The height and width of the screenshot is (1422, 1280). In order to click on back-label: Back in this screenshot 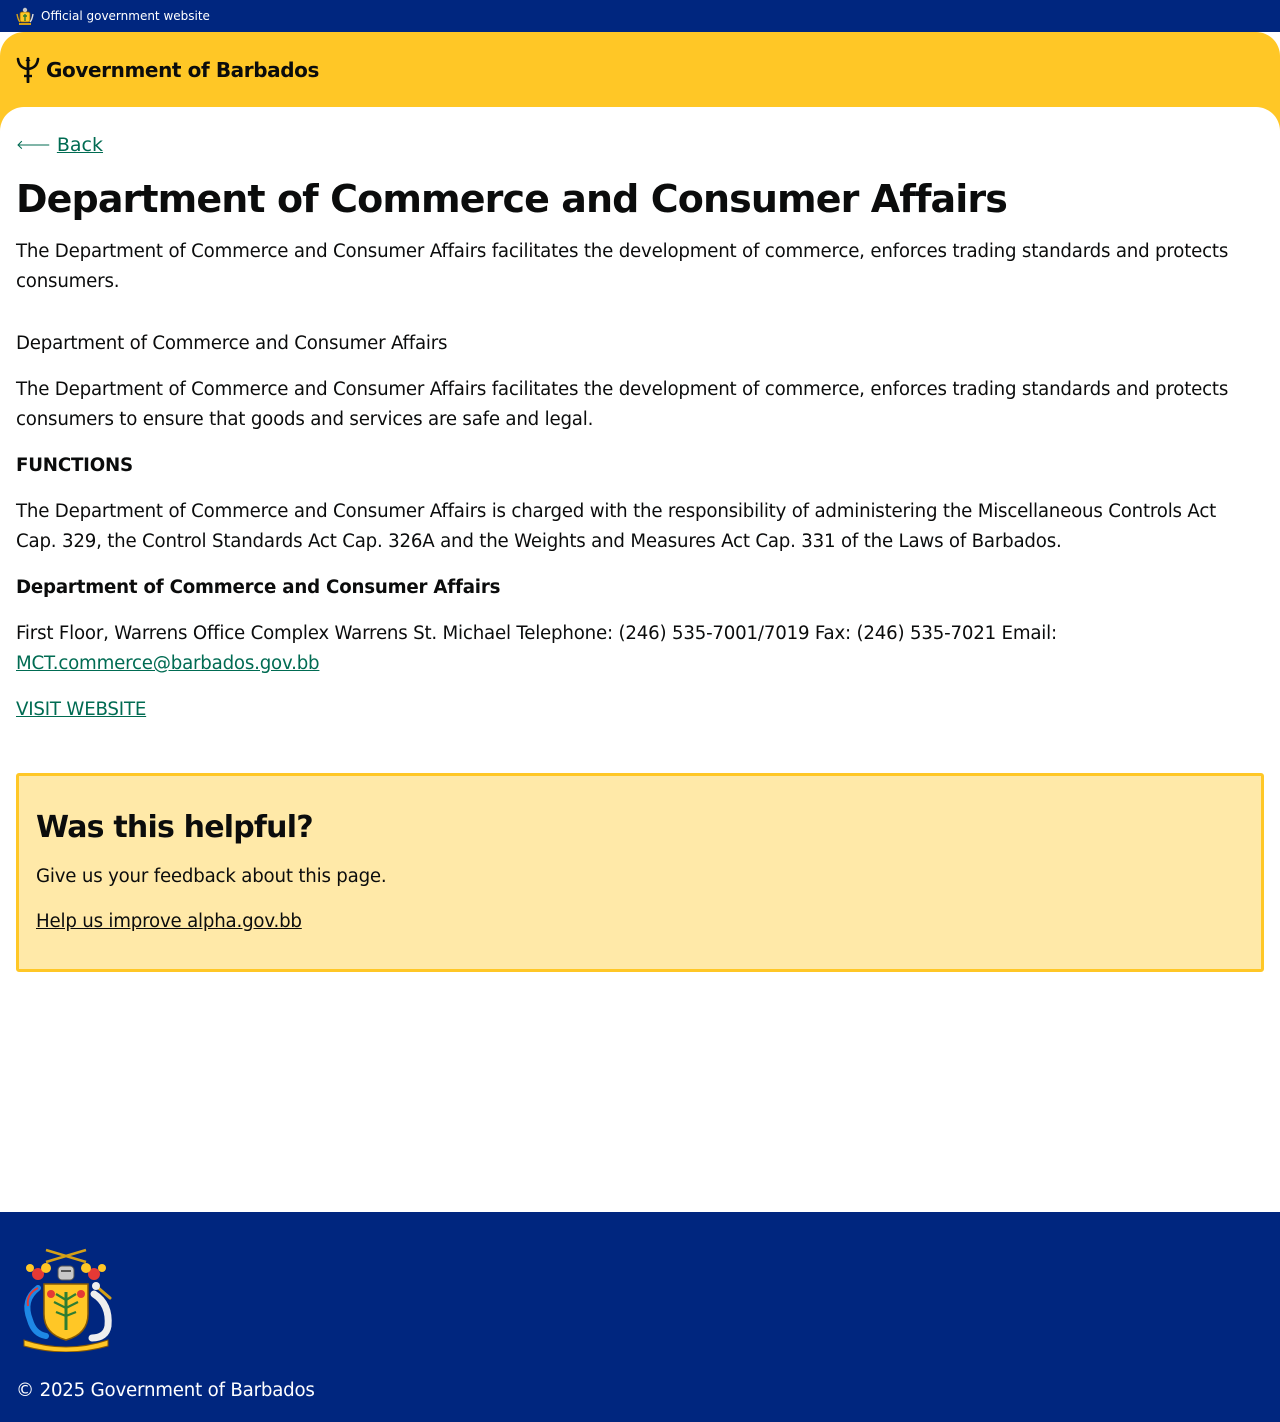, I will do `click(80, 145)`.